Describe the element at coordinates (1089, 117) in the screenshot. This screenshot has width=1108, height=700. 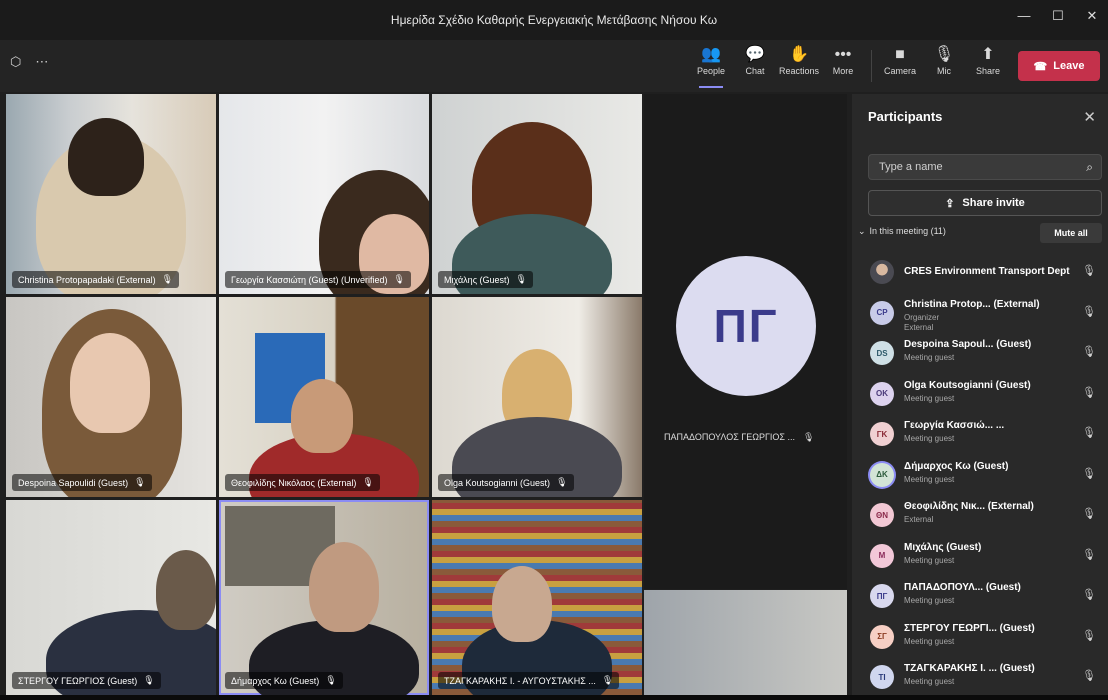
I see `close-icon: ✕` at that location.